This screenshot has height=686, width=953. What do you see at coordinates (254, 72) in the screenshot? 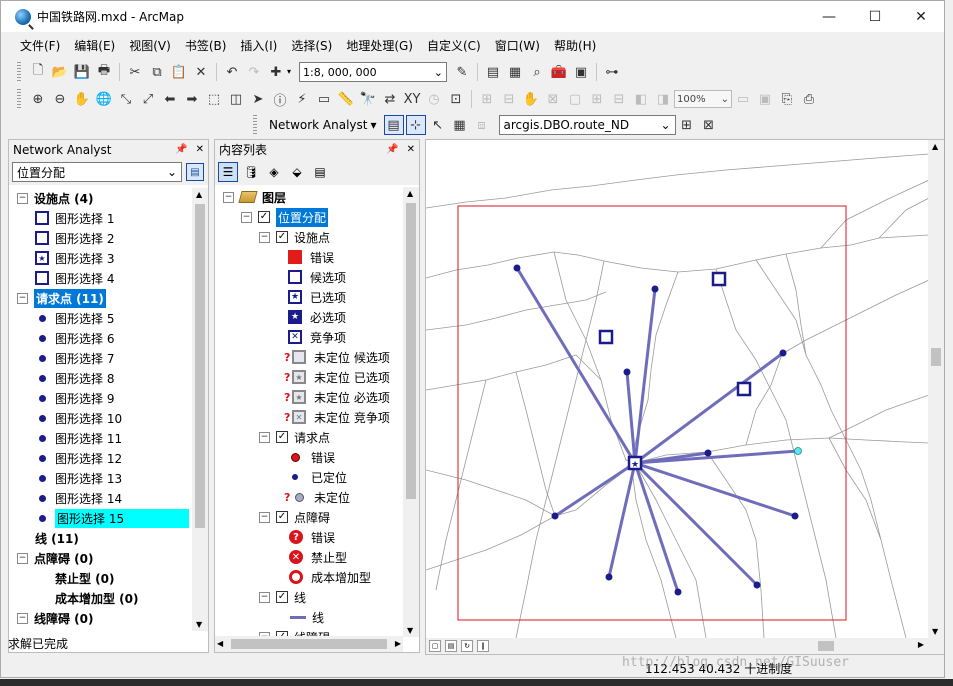
I see `redo-icon: ↷` at bounding box center [254, 72].